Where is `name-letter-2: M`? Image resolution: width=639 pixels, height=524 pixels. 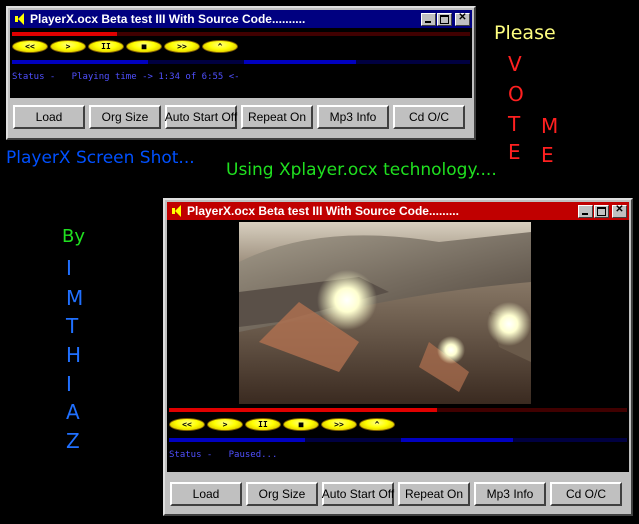 name-letter-2: M is located at coordinates (75, 298).